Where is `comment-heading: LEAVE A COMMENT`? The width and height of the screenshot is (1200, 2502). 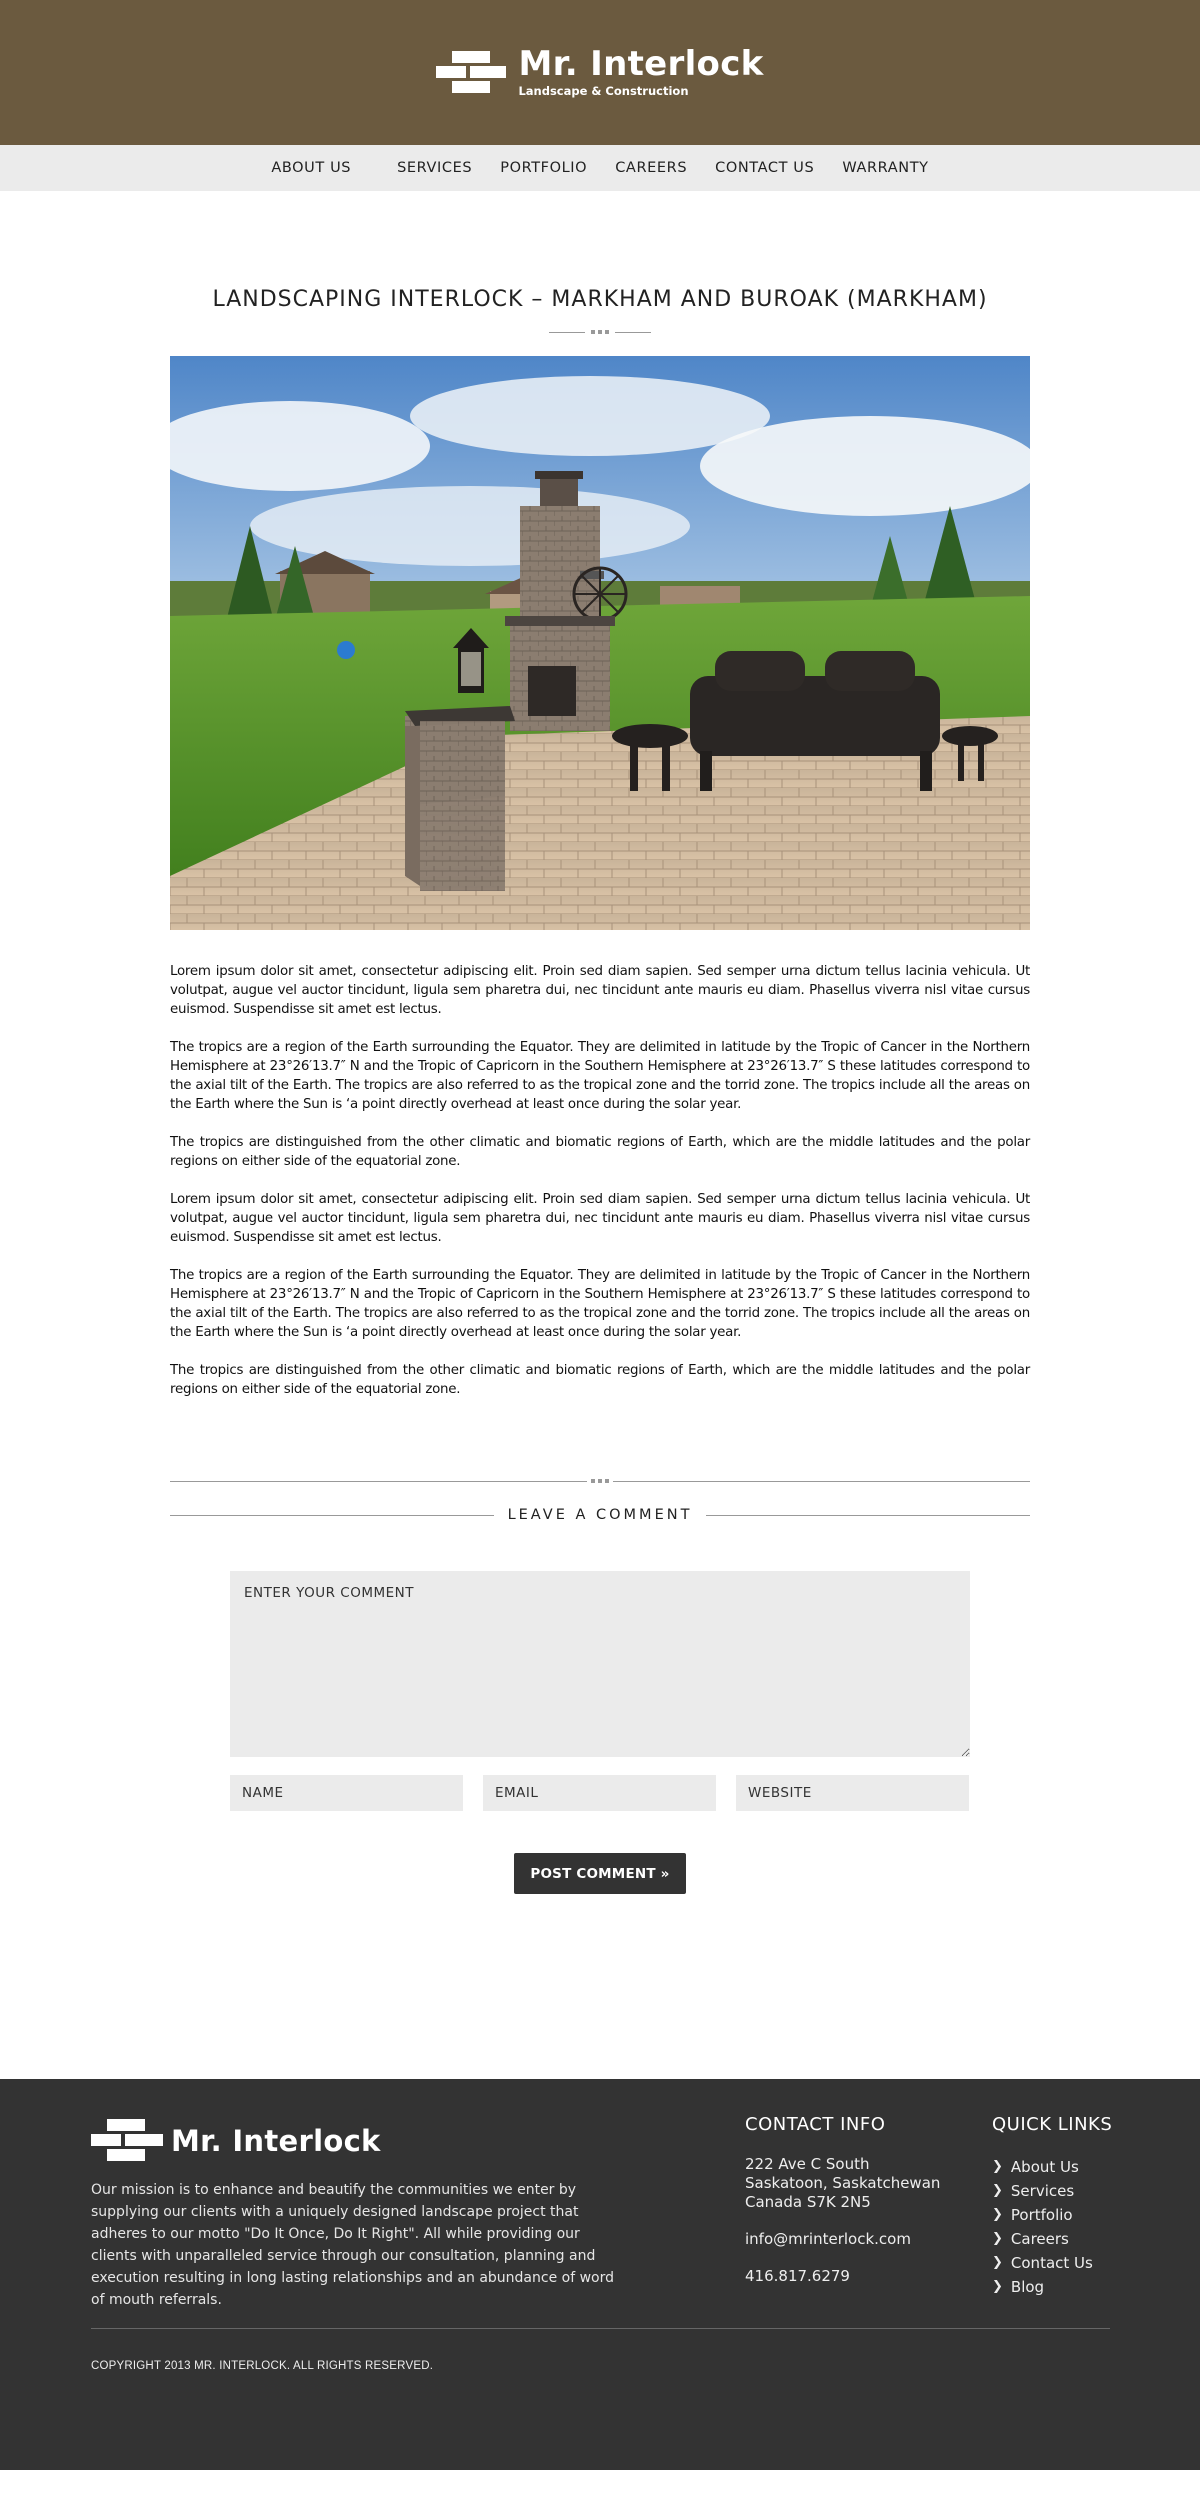
comment-heading: LEAVE A COMMENT is located at coordinates (600, 1515).